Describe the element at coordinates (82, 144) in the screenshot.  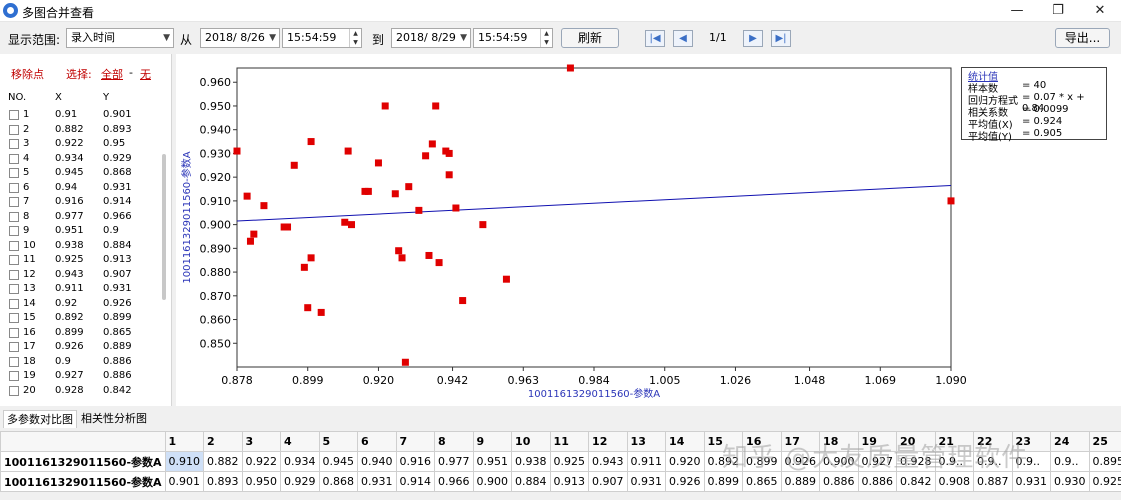
I see `list-item: 3 0.922 0.95` at that location.